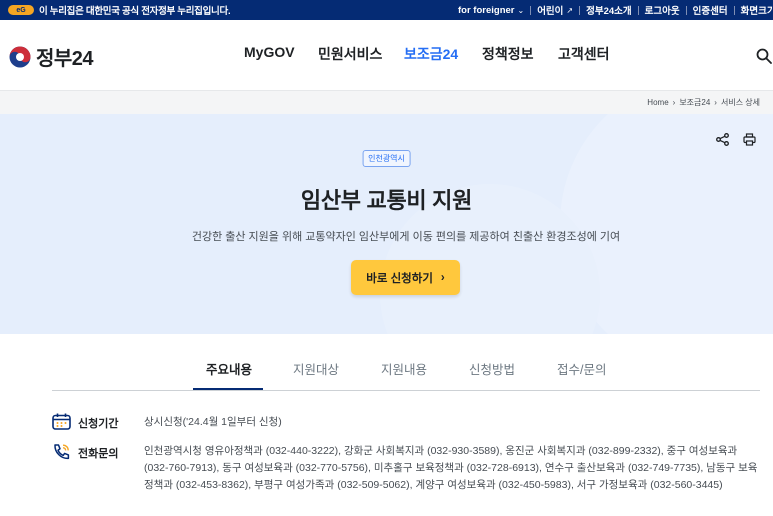 The width and height of the screenshot is (773, 516). I want to click on apply-now-button: 바로 신청하기 ›, so click(405, 277).